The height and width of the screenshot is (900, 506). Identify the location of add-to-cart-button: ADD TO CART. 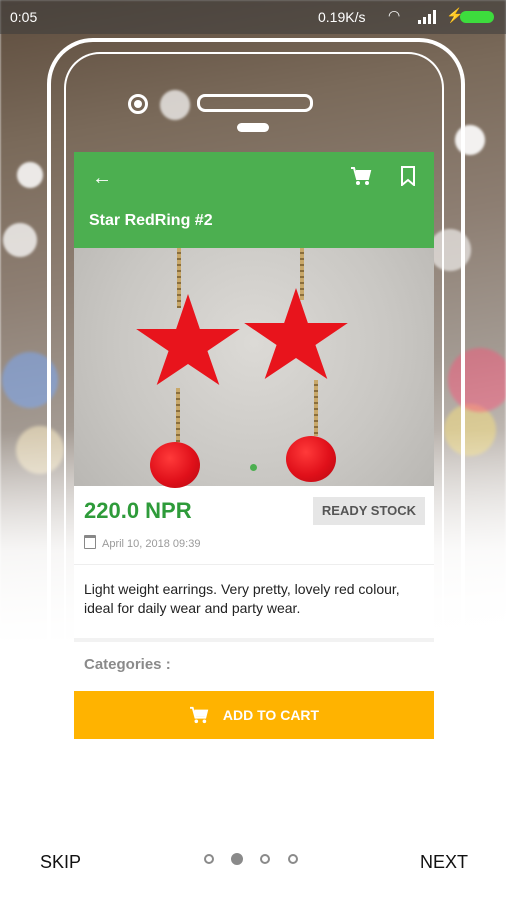
(254, 715).